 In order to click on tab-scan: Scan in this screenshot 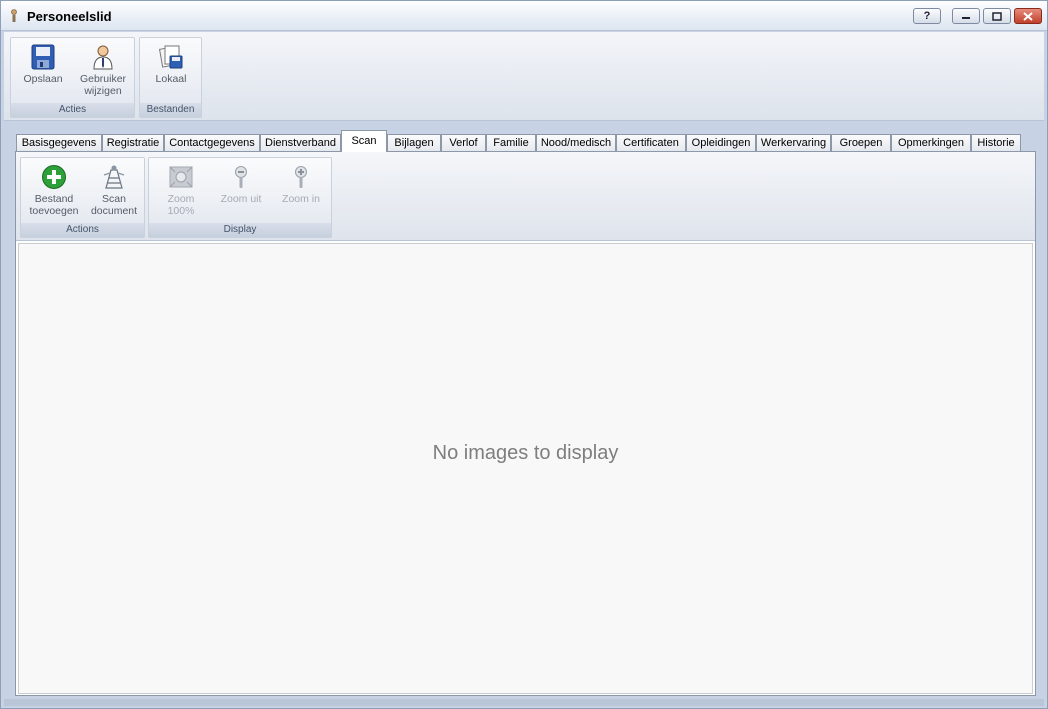, I will do `click(364, 141)`.